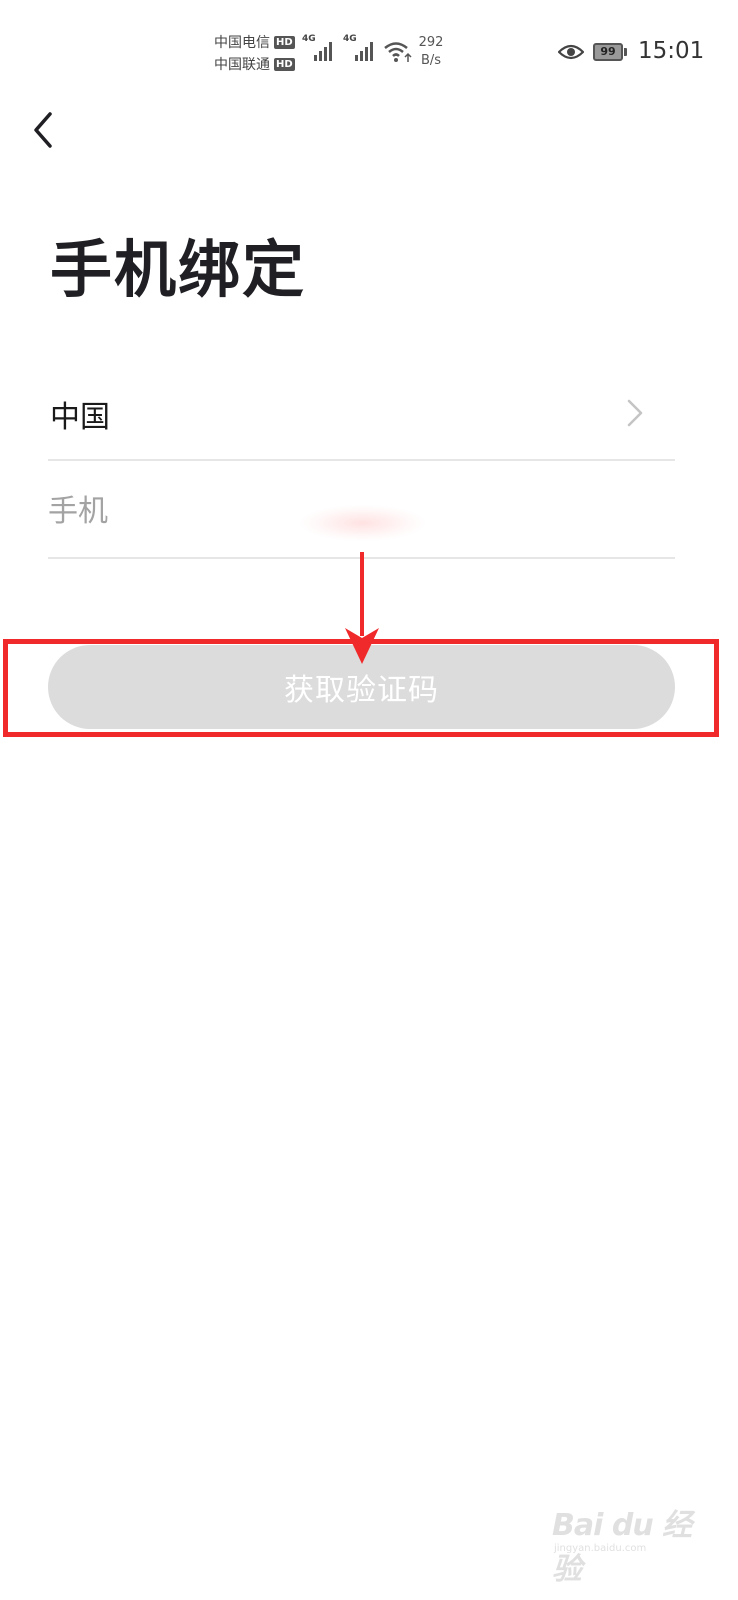 This screenshot has height=1600, width=738. I want to click on network-speed-value: 292, so click(431, 42).